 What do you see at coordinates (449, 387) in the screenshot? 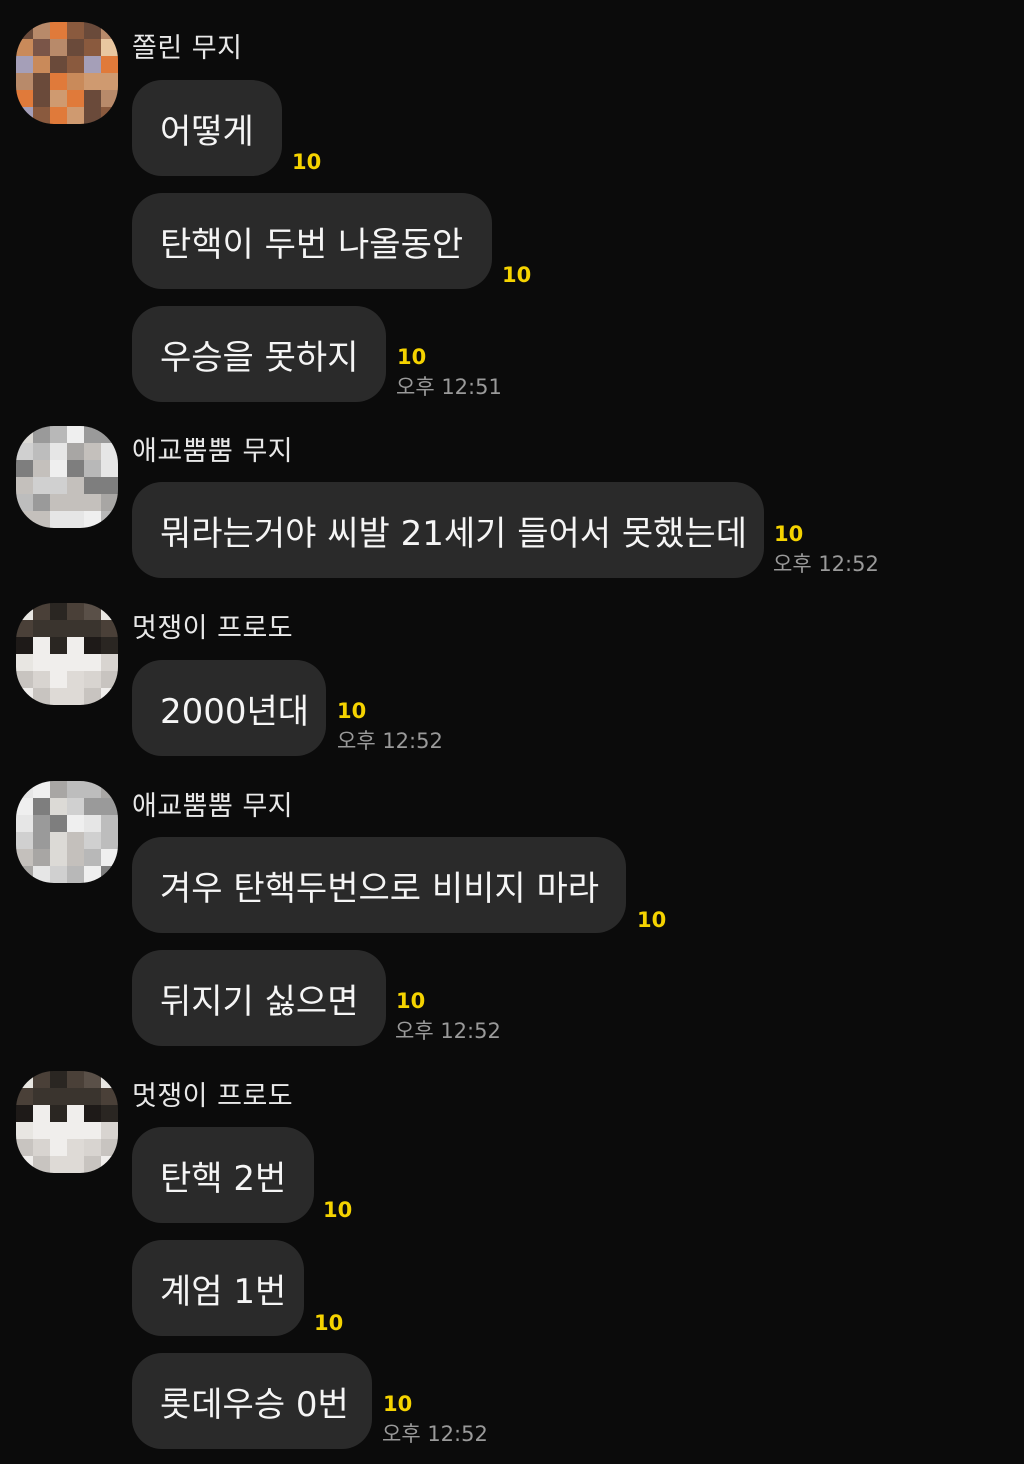
I see `timestamp: 오후 12:51` at bounding box center [449, 387].